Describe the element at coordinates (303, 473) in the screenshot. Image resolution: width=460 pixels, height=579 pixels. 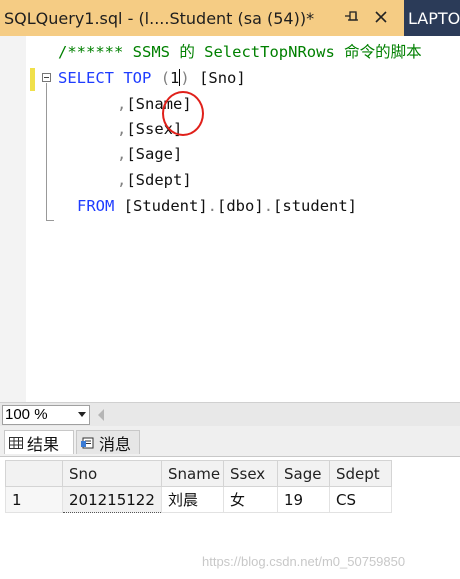
I see `header-sage: Sage` at that location.